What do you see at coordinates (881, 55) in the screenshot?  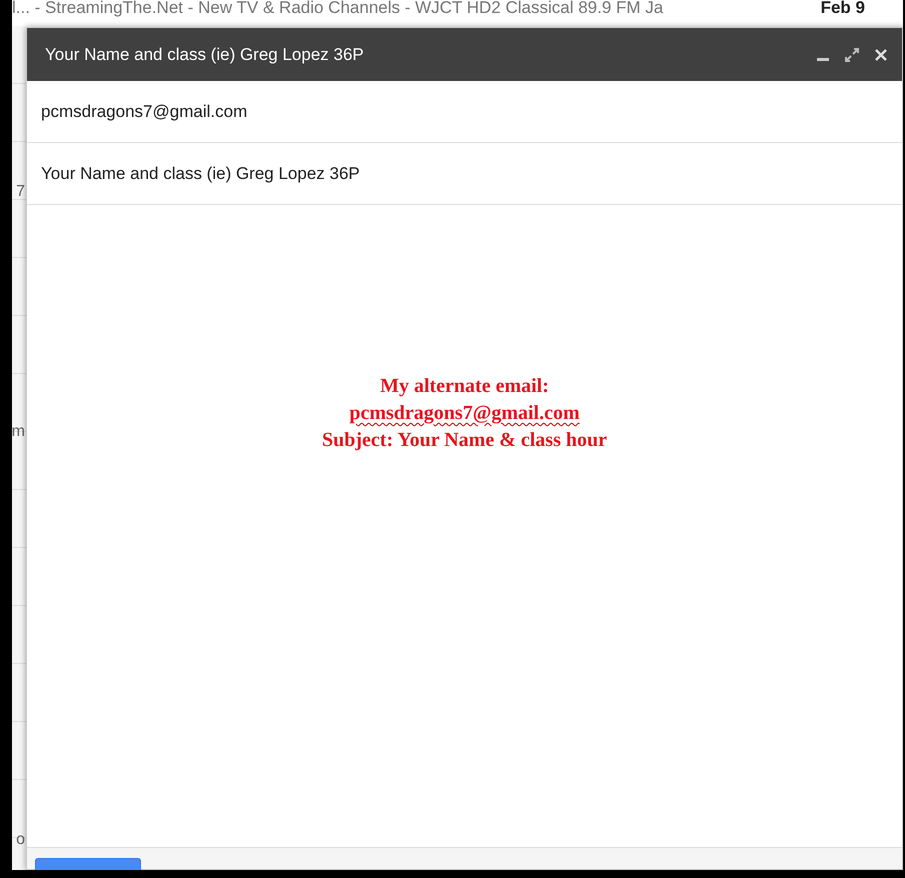 I see `close-icon` at bounding box center [881, 55].